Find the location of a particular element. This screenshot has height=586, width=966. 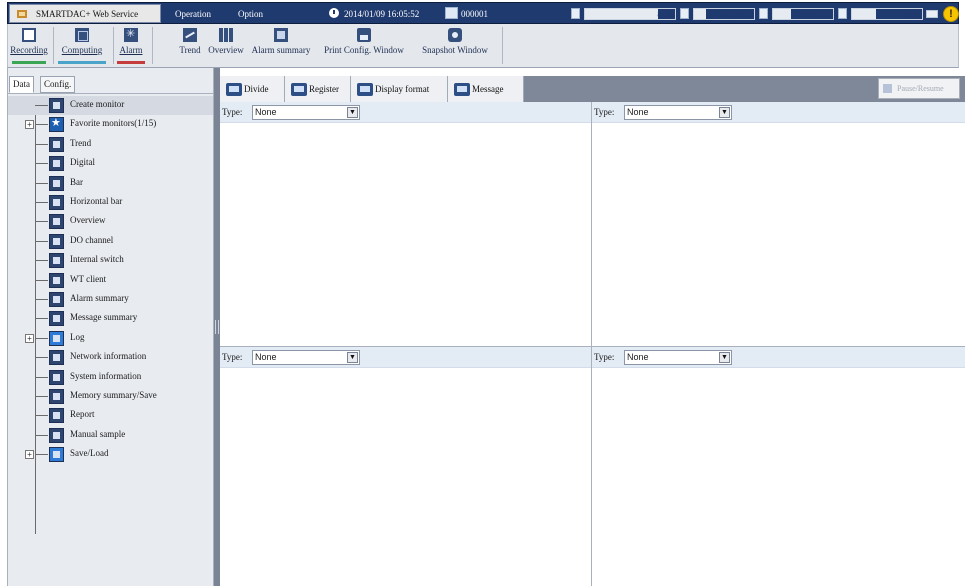

sidebar-item-label: Network information is located at coordinates (108, 356).